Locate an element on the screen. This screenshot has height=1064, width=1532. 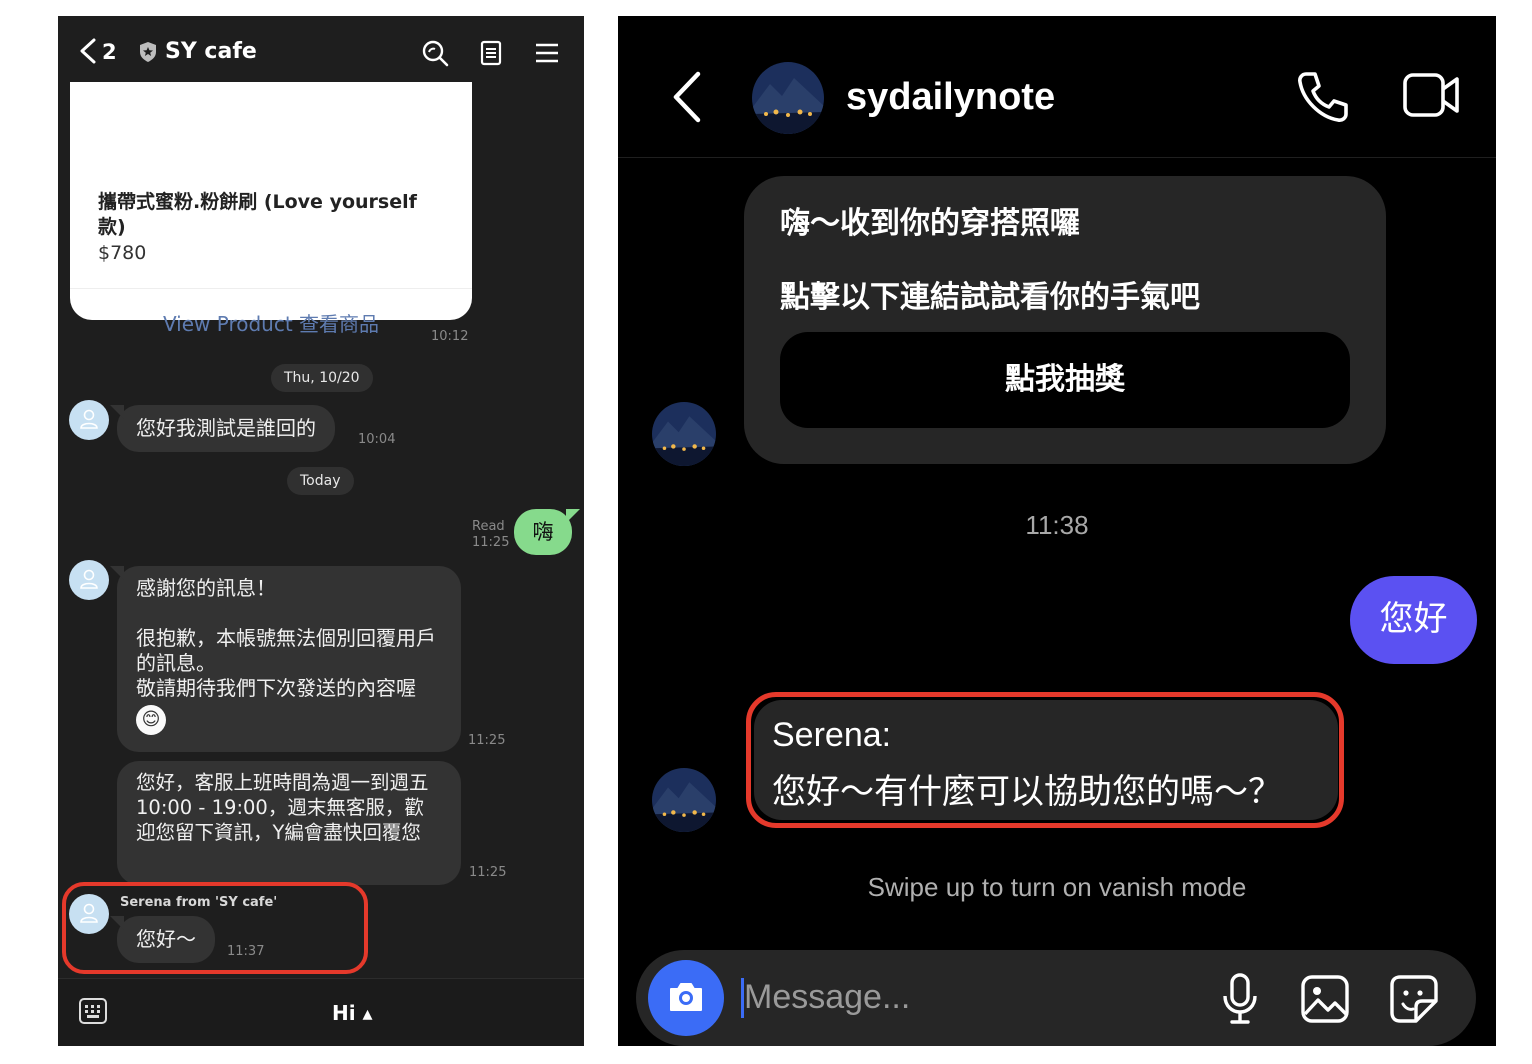
date-separator: Today is located at coordinates (320, 481).